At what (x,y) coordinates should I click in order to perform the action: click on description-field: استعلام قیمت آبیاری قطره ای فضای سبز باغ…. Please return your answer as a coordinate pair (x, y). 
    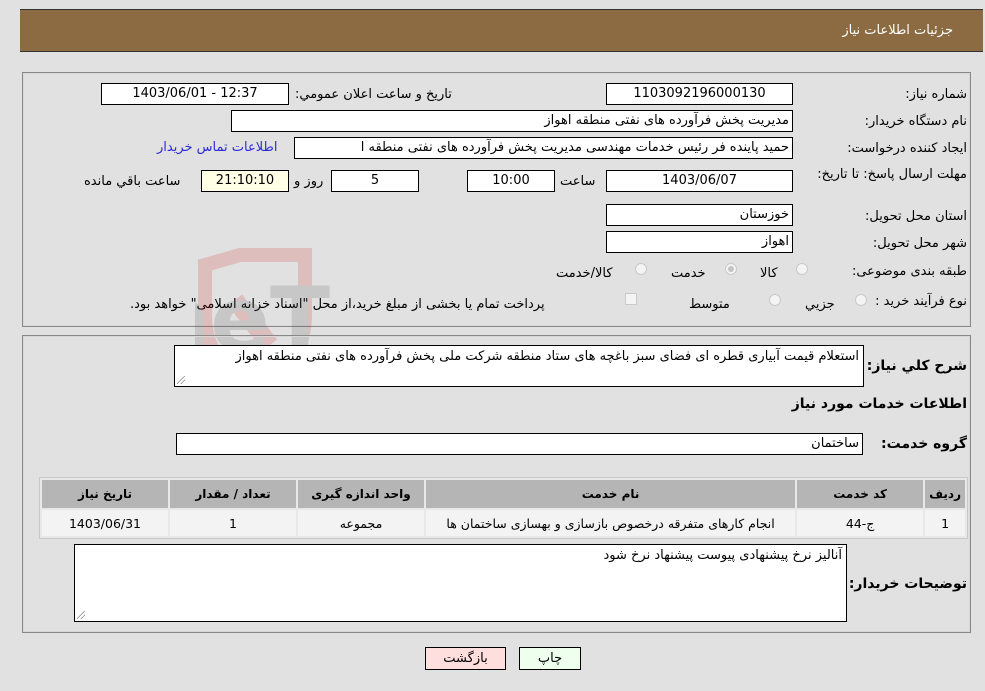
    Looking at the image, I should click on (519, 366).